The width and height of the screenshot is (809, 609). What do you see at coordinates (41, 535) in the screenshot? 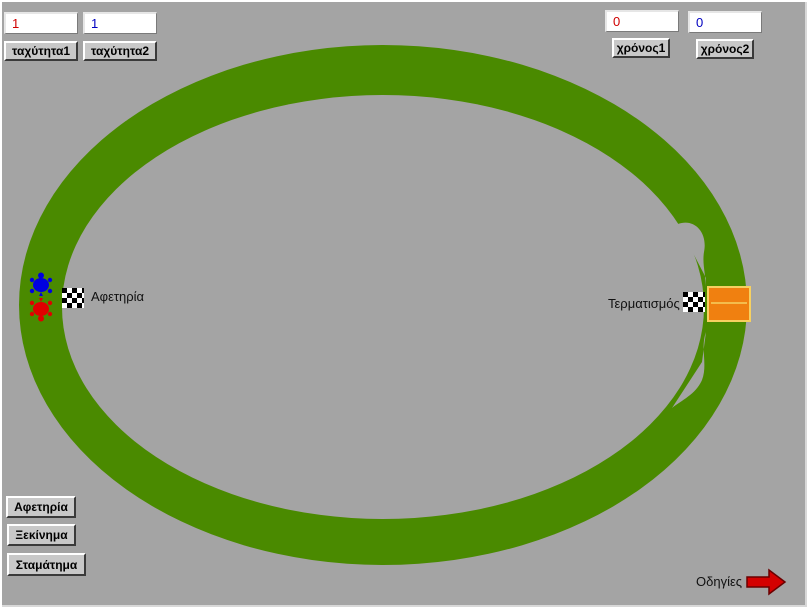
I see `start-race-button: Ξεκίνημα` at bounding box center [41, 535].